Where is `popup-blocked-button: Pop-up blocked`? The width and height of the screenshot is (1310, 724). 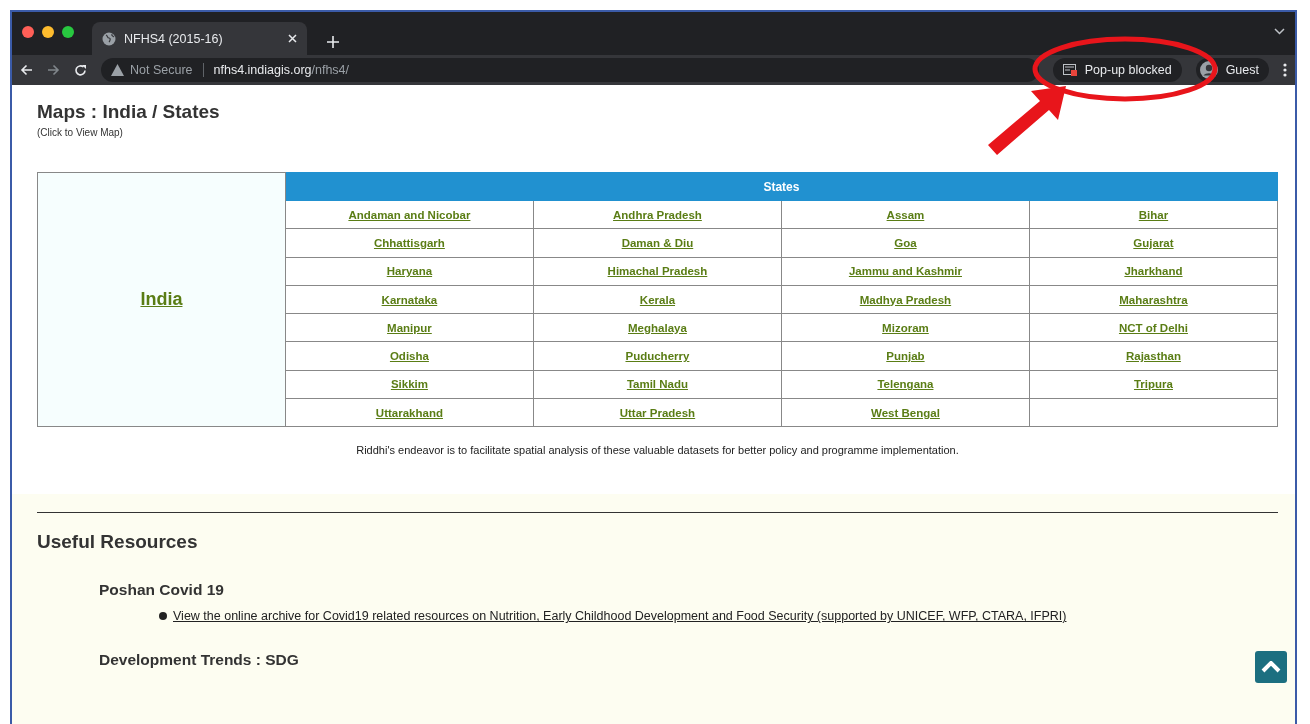
popup-blocked-button: Pop-up blocked is located at coordinates (1117, 70).